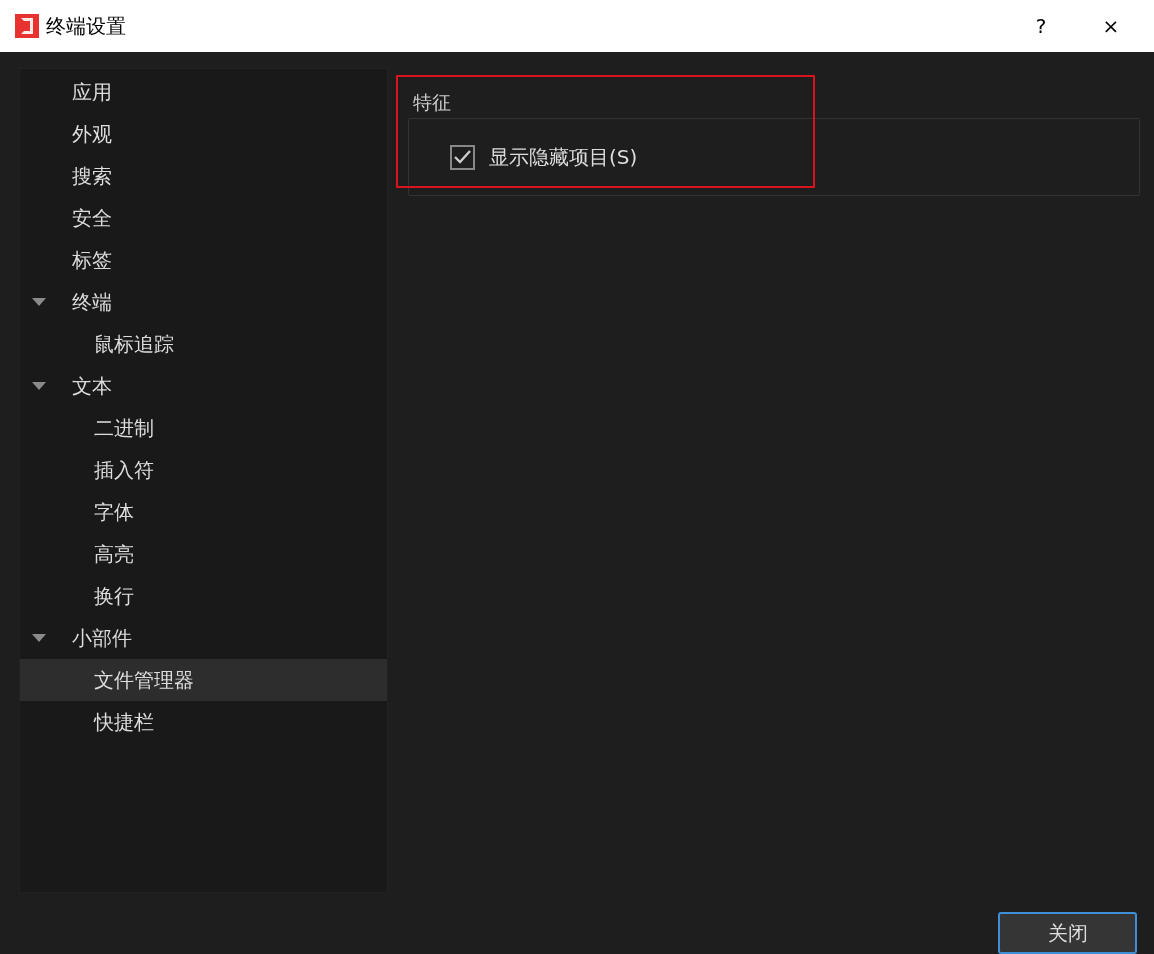  Describe the element at coordinates (203, 218) in the screenshot. I see `tree-item: 安全` at that location.